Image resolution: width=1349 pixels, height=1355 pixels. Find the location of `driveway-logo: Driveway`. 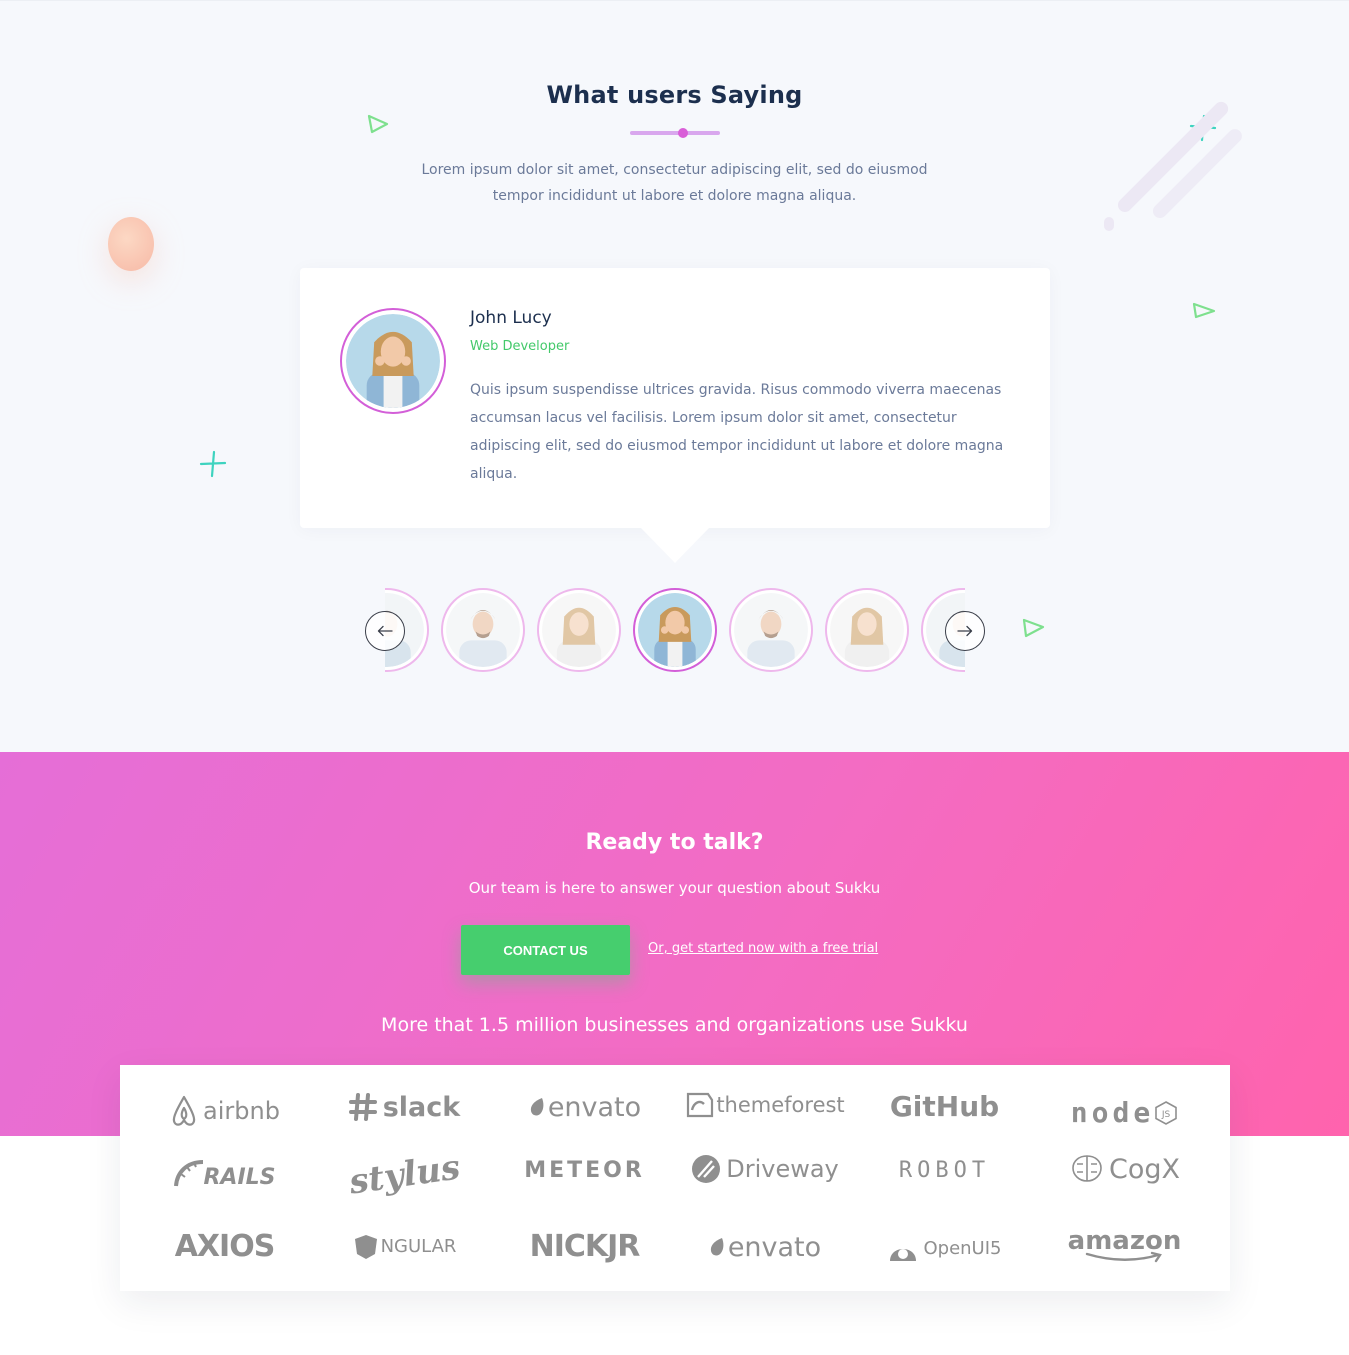

driveway-logo: Driveway is located at coordinates (764, 1169).